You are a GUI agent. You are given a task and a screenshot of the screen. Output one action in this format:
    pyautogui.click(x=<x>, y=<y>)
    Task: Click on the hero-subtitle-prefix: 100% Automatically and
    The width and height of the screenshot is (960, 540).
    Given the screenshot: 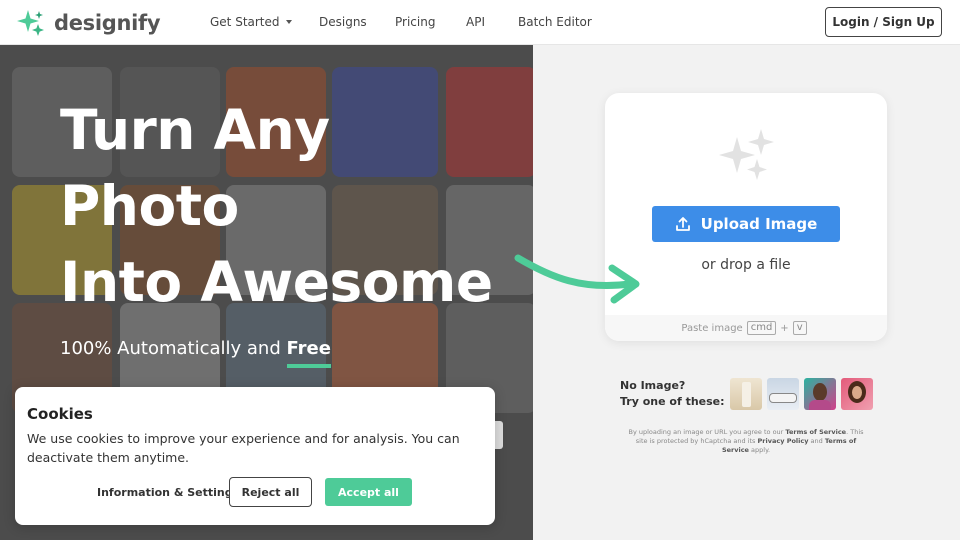 What is the action you would take?
    pyautogui.click(x=173, y=348)
    